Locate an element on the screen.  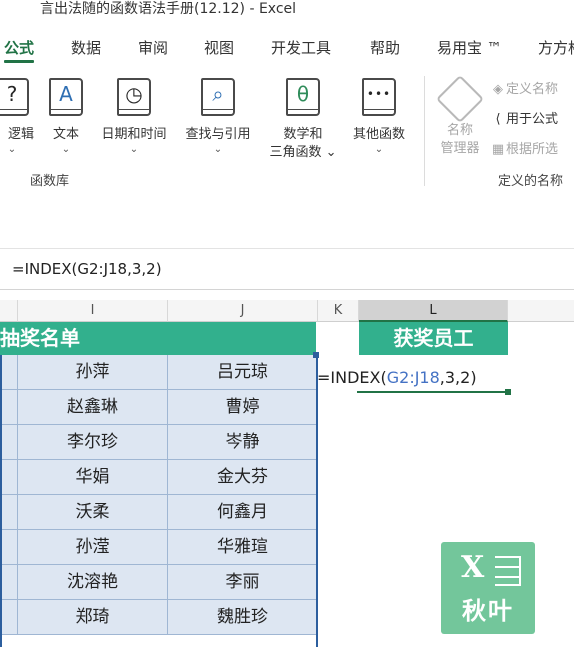
tag-icon: ◈ is located at coordinates (498, 89).